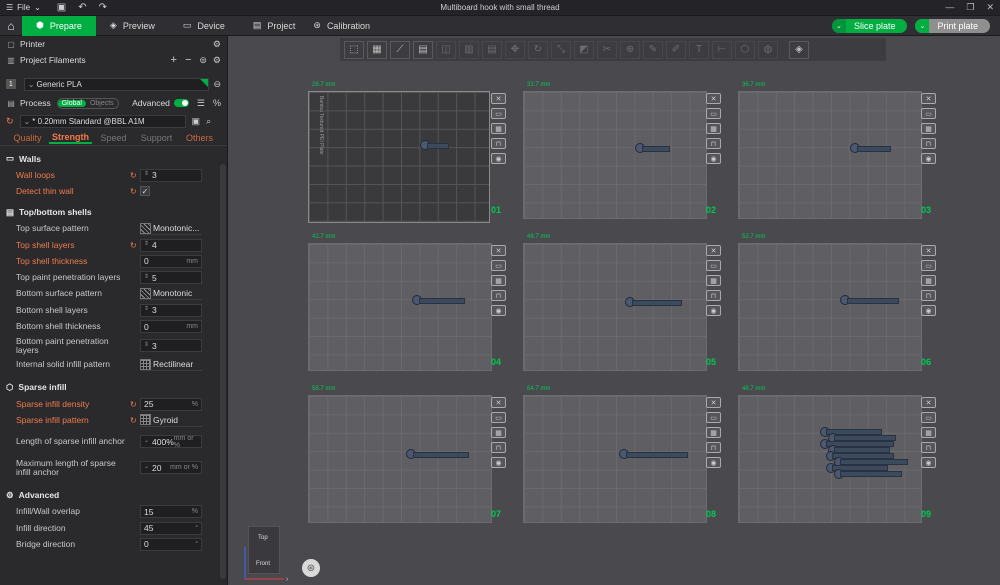 The width and height of the screenshot is (1000, 585). I want to click on text-icon: T, so click(699, 49).